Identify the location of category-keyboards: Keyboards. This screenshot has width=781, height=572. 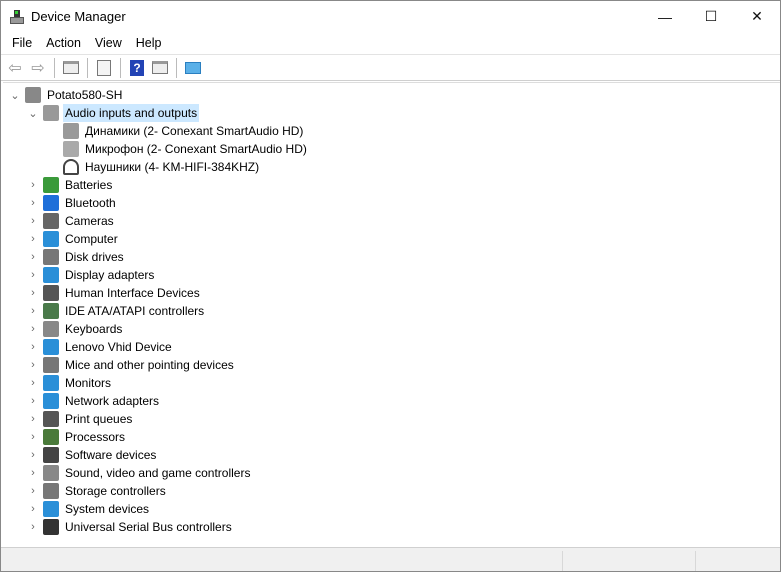
(83, 329).